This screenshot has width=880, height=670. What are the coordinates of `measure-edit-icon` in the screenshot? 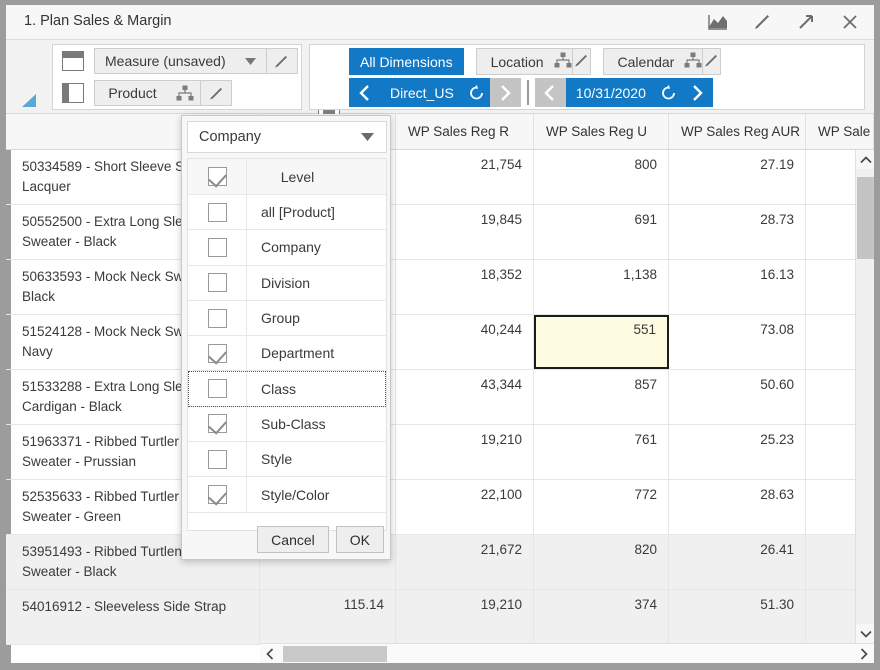 It's located at (282, 61).